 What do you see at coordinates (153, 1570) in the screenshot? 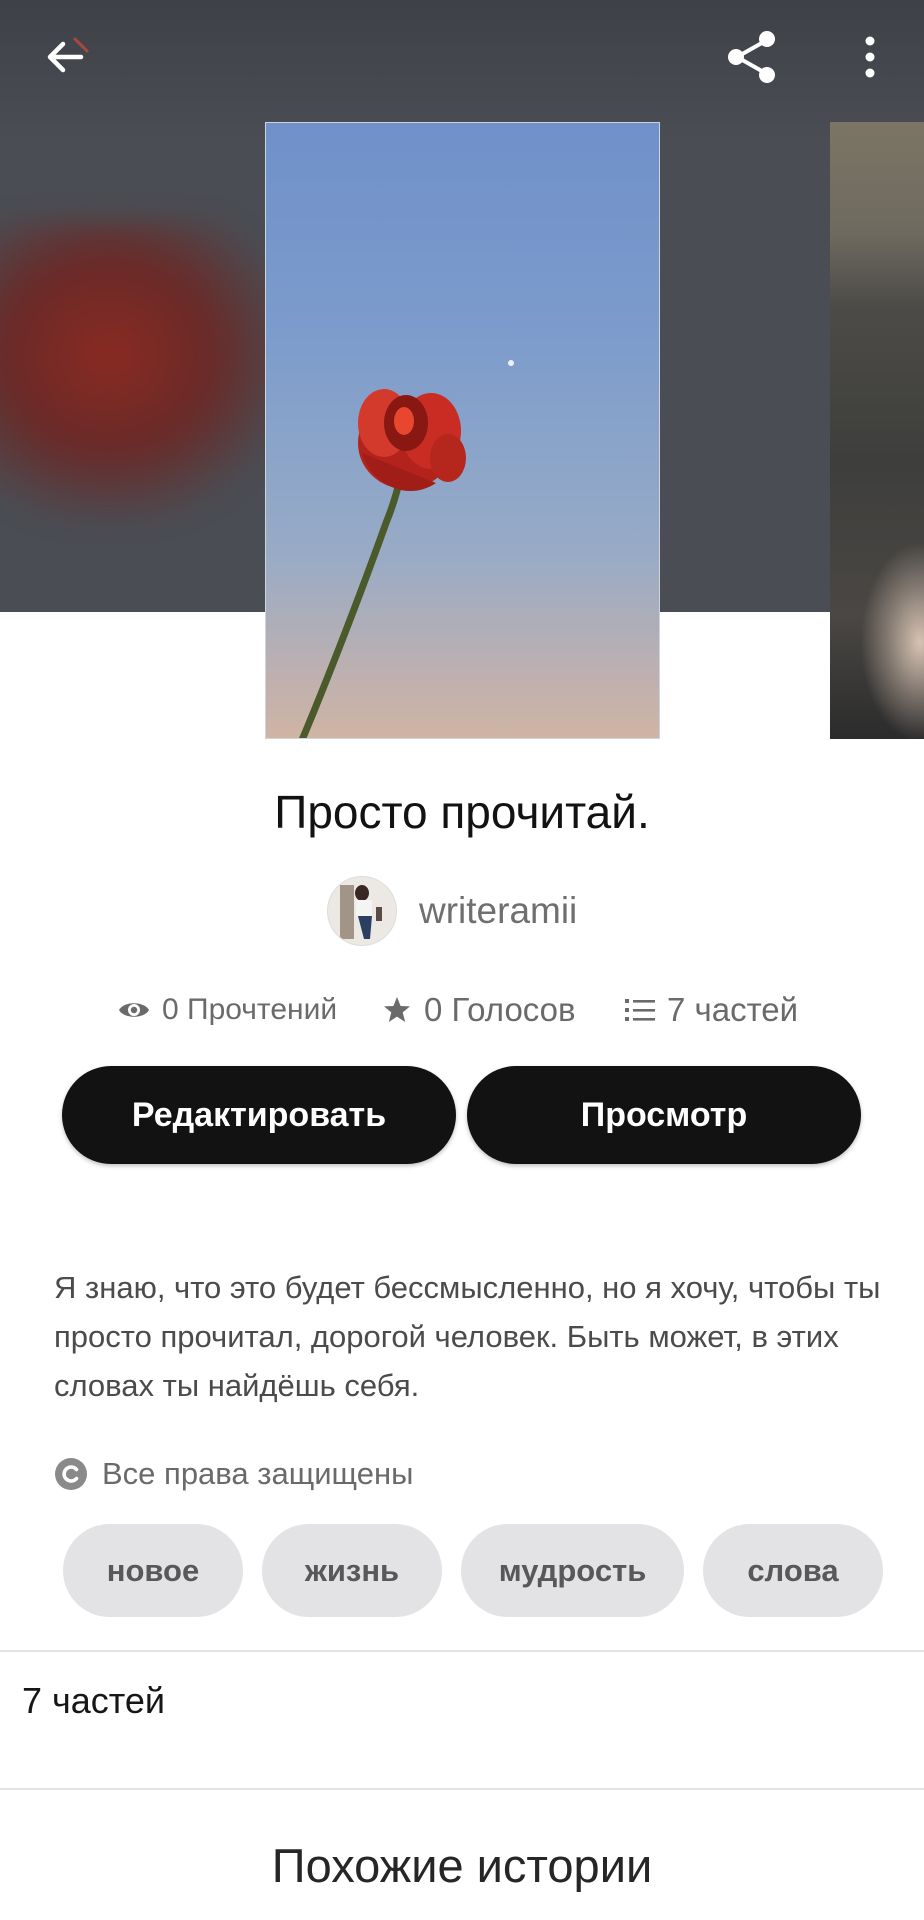
I see `tag-chip: новое` at bounding box center [153, 1570].